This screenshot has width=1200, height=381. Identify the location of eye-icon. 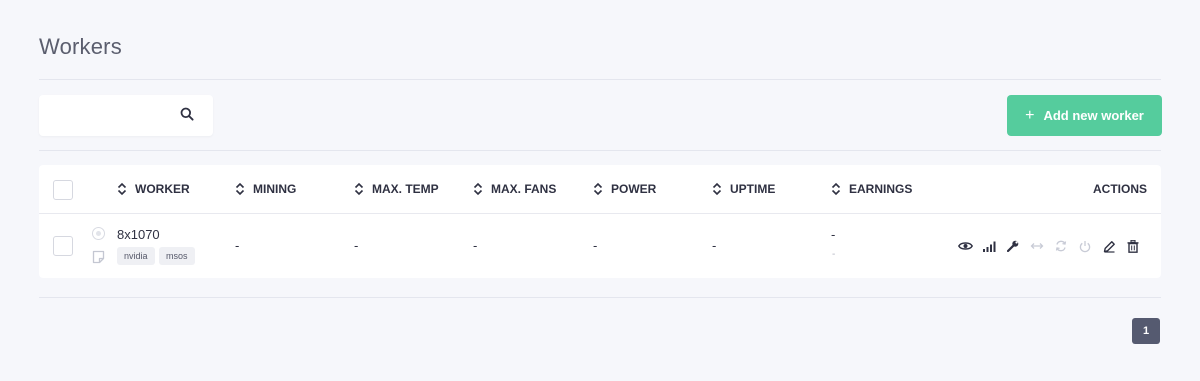
(965, 246).